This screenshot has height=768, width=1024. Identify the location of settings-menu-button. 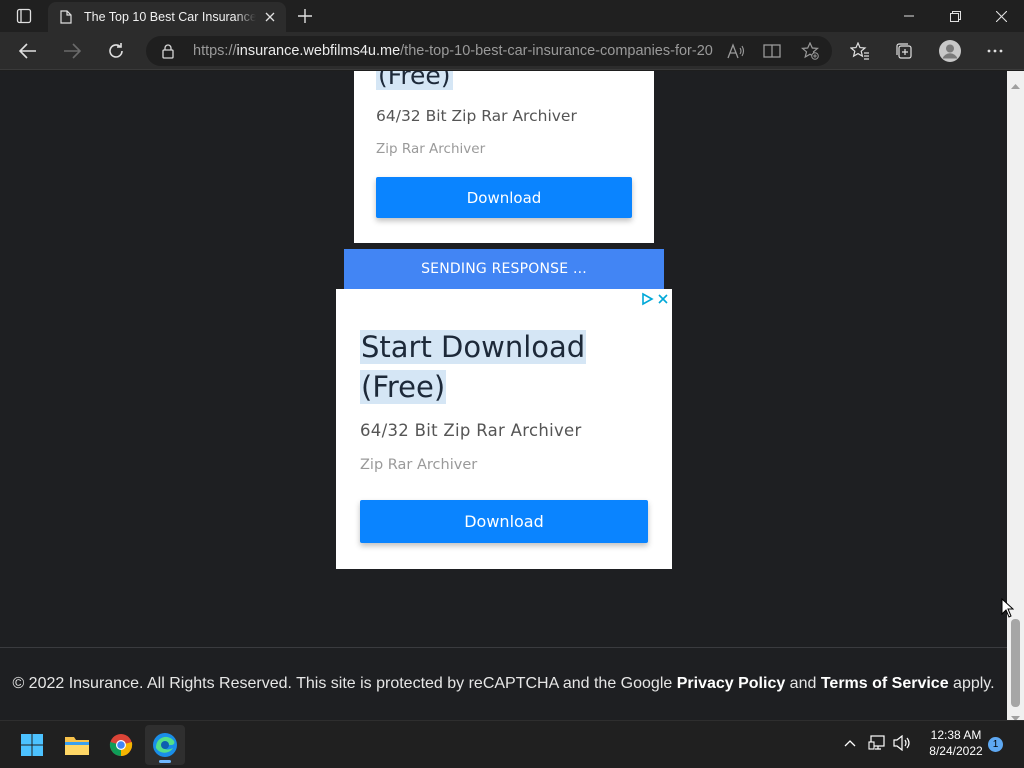
(995, 51).